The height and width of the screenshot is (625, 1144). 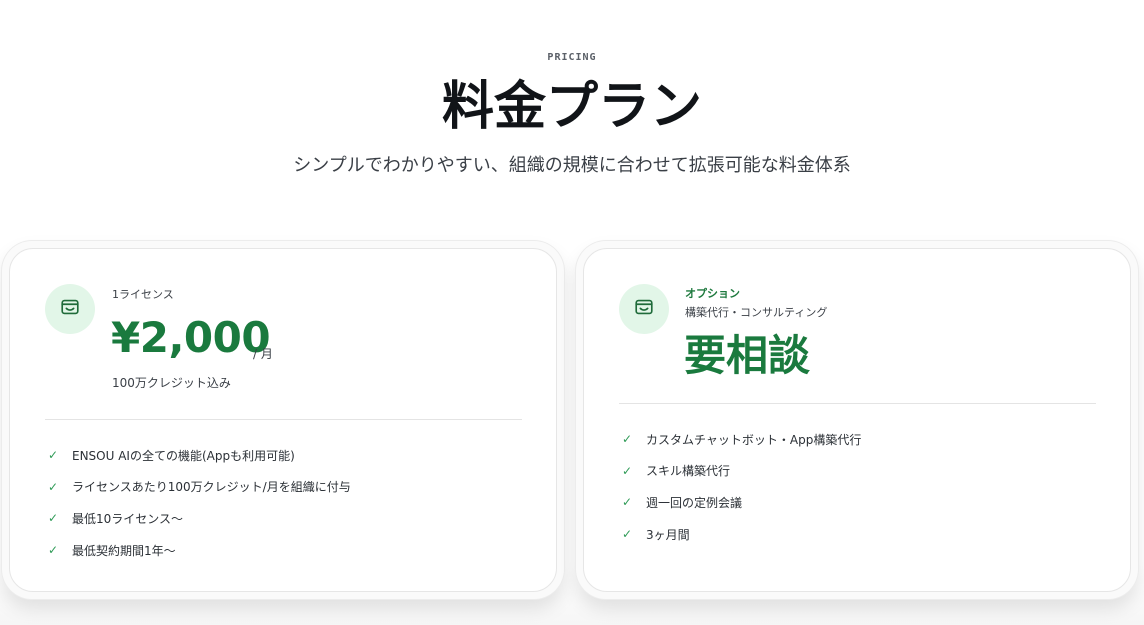 I want to click on list-item: ✓ 週一回の定例会議, so click(x=682, y=502).